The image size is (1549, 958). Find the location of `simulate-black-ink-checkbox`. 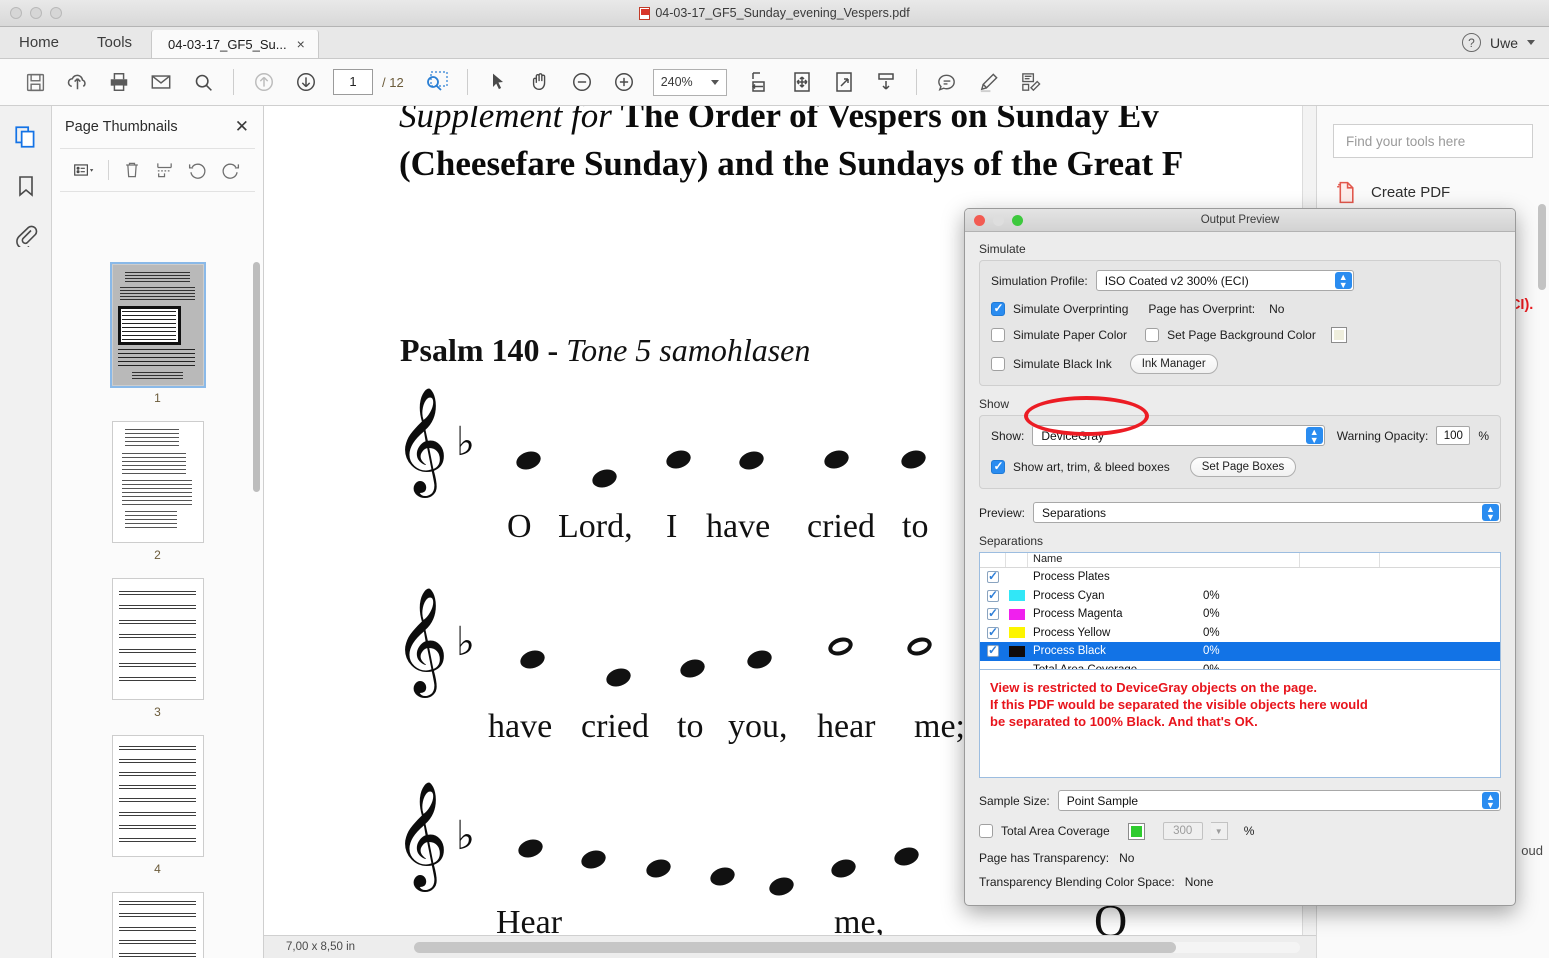

simulate-black-ink-checkbox is located at coordinates (998, 364).